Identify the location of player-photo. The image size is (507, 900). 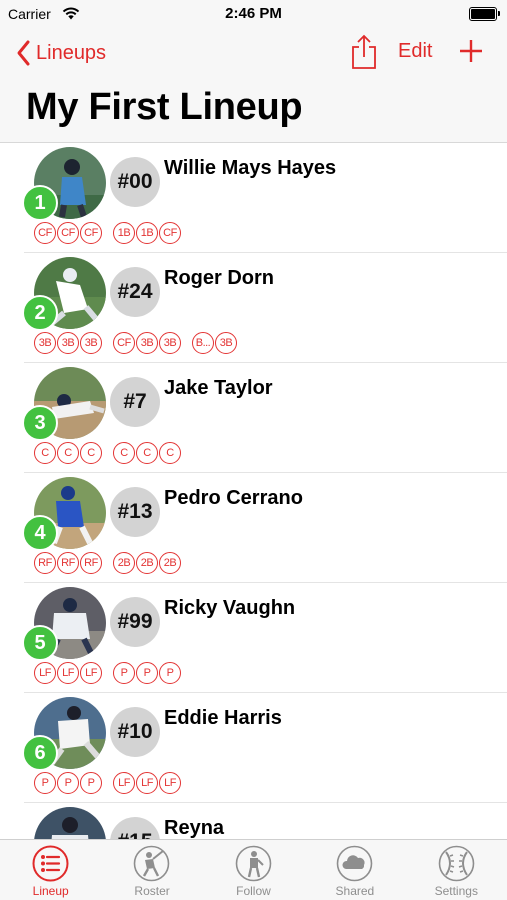
(70, 823).